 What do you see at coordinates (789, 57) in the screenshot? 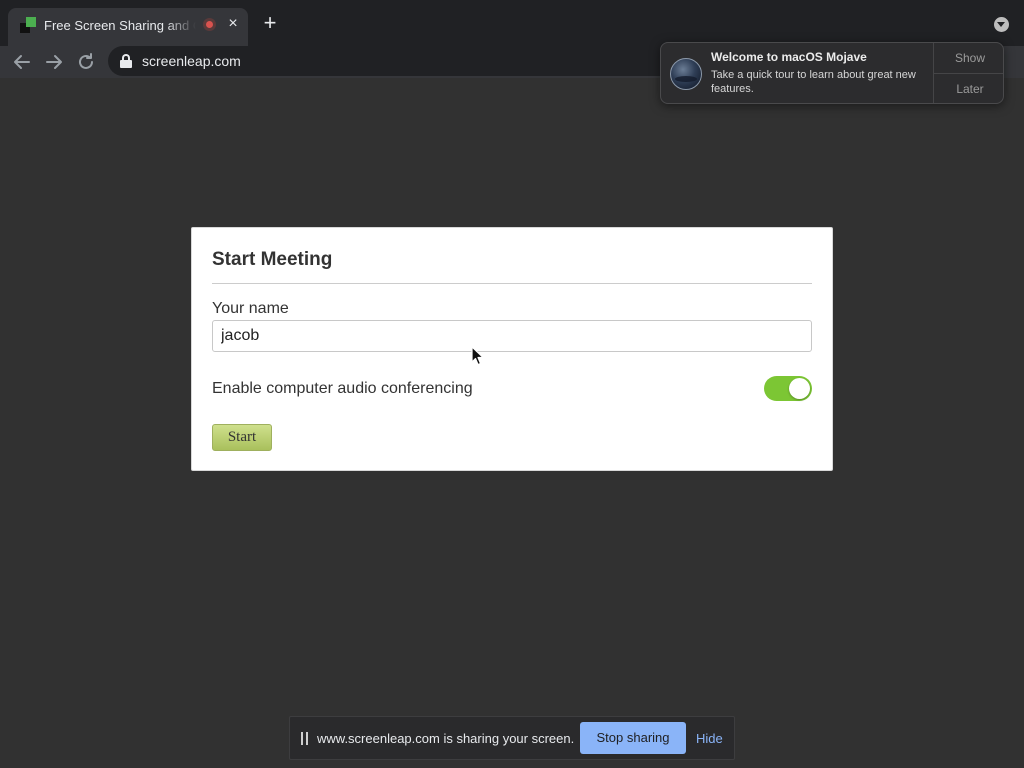
I see `notification-title: Welcome to macOS Mojave` at bounding box center [789, 57].